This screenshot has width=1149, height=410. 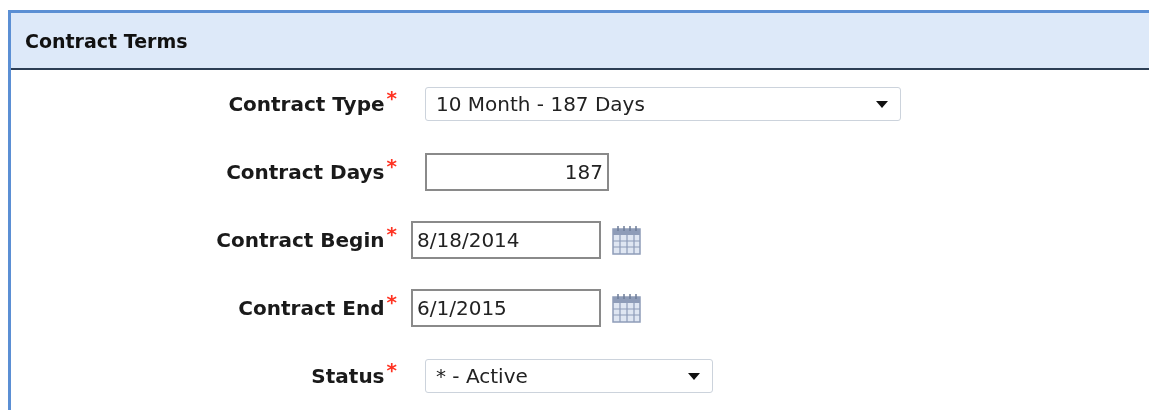 What do you see at coordinates (569, 376) in the screenshot?
I see `dropdown: * - Active` at bounding box center [569, 376].